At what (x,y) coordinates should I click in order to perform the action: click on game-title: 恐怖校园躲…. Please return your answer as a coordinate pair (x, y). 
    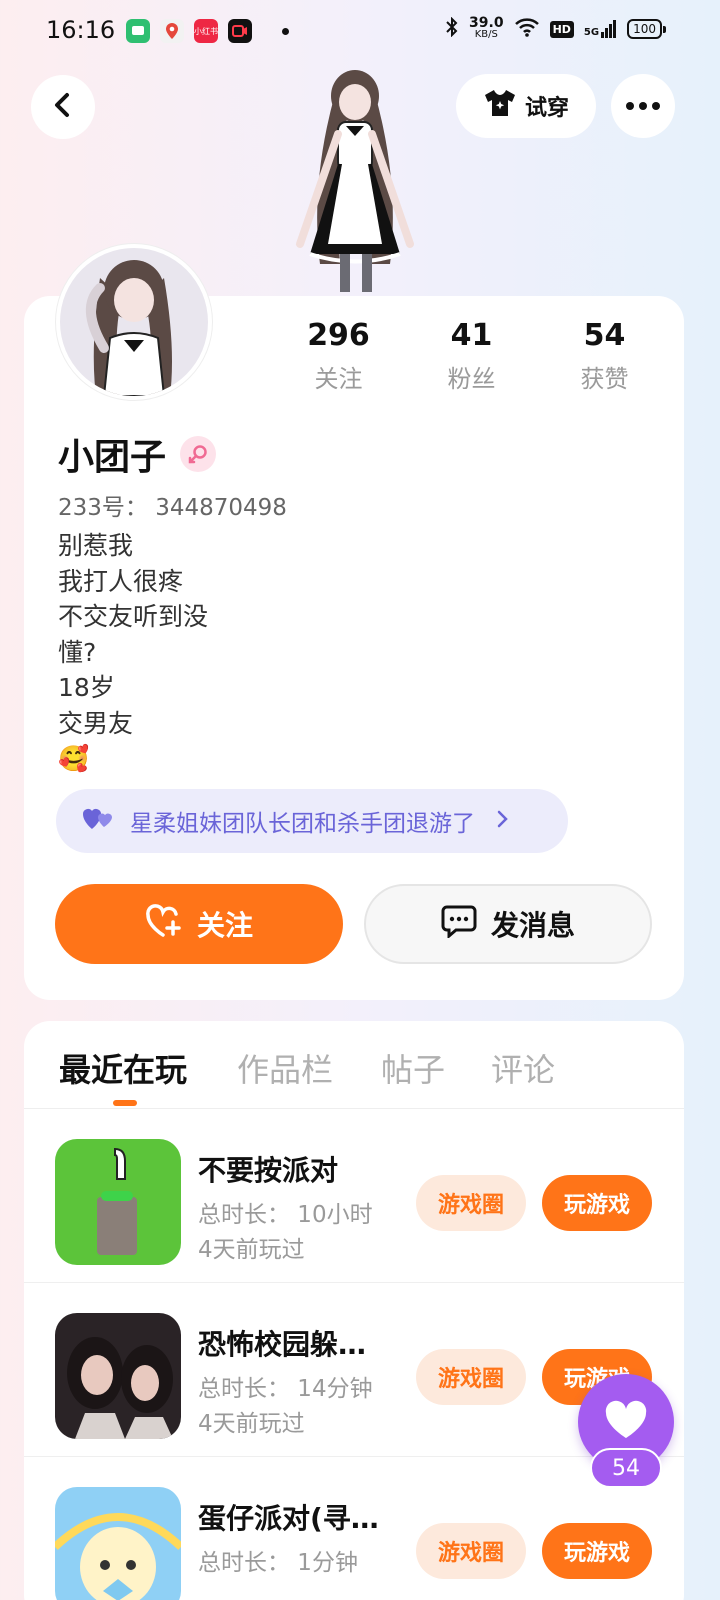
    Looking at the image, I should click on (282, 1344).